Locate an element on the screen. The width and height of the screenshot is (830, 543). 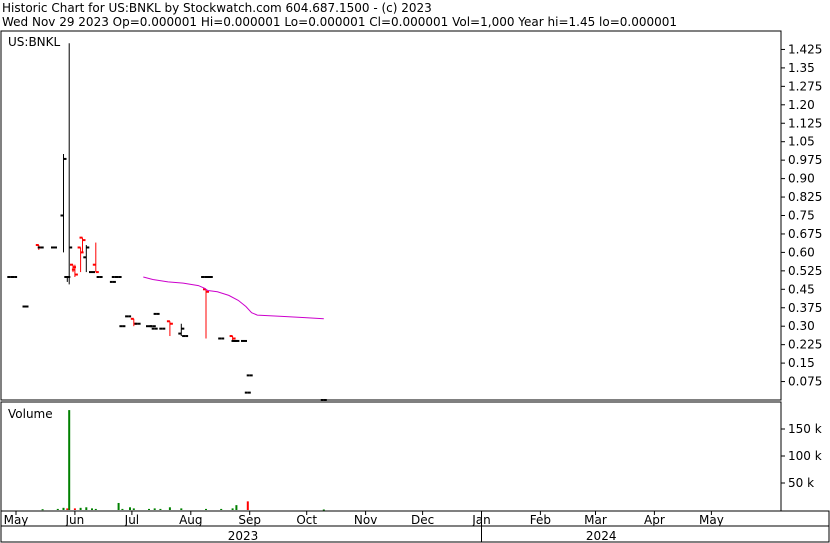
price-tick-label: 0.15 is located at coordinates (801, 363).